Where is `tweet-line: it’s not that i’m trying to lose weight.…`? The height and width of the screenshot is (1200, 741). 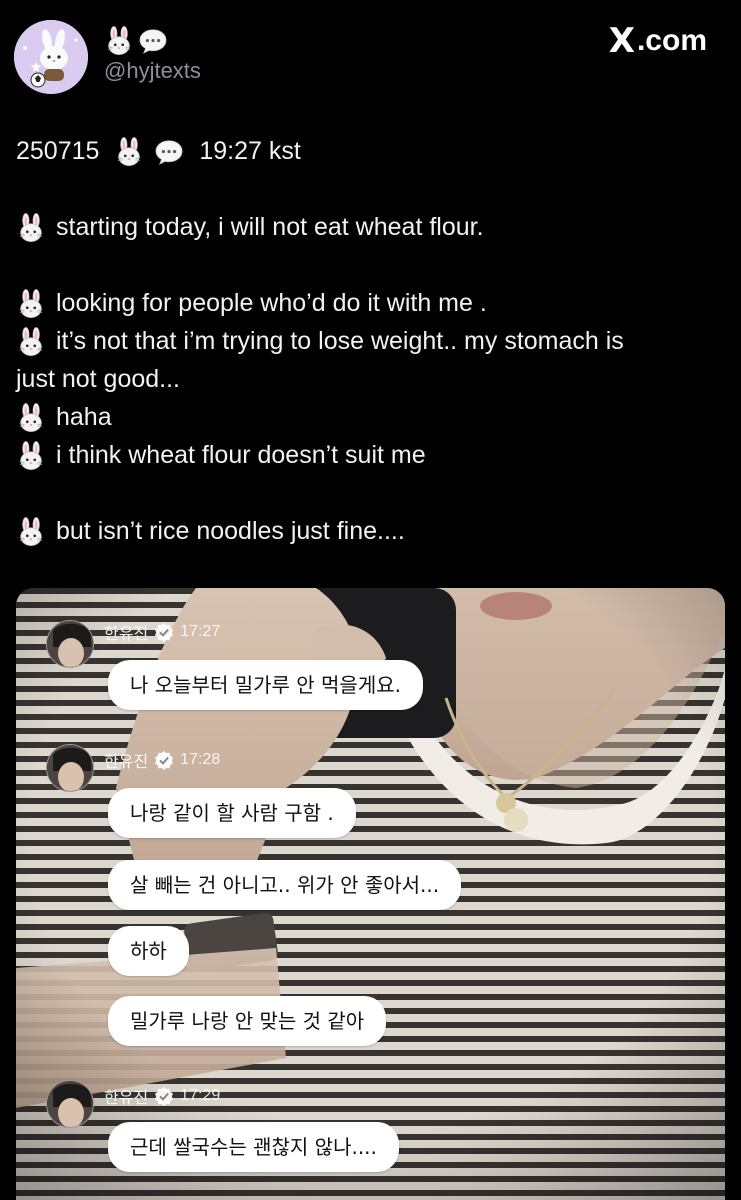
tweet-line: it’s not that i’m trying to lose weight.… is located at coordinates (366, 341).